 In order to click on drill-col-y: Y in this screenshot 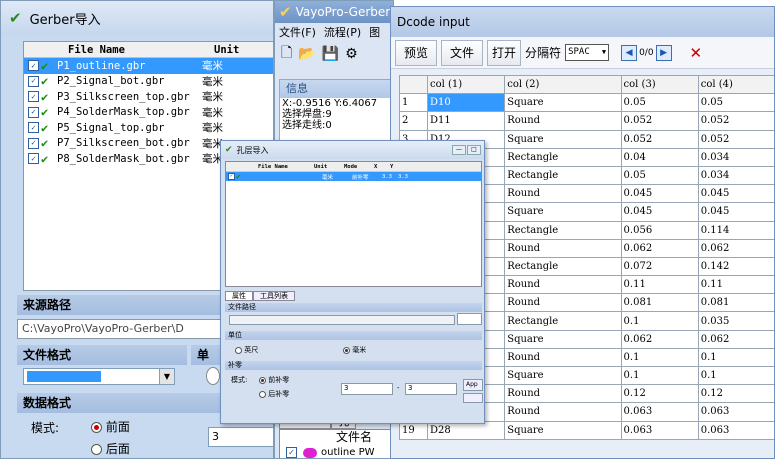, I will do `click(398, 167)`.